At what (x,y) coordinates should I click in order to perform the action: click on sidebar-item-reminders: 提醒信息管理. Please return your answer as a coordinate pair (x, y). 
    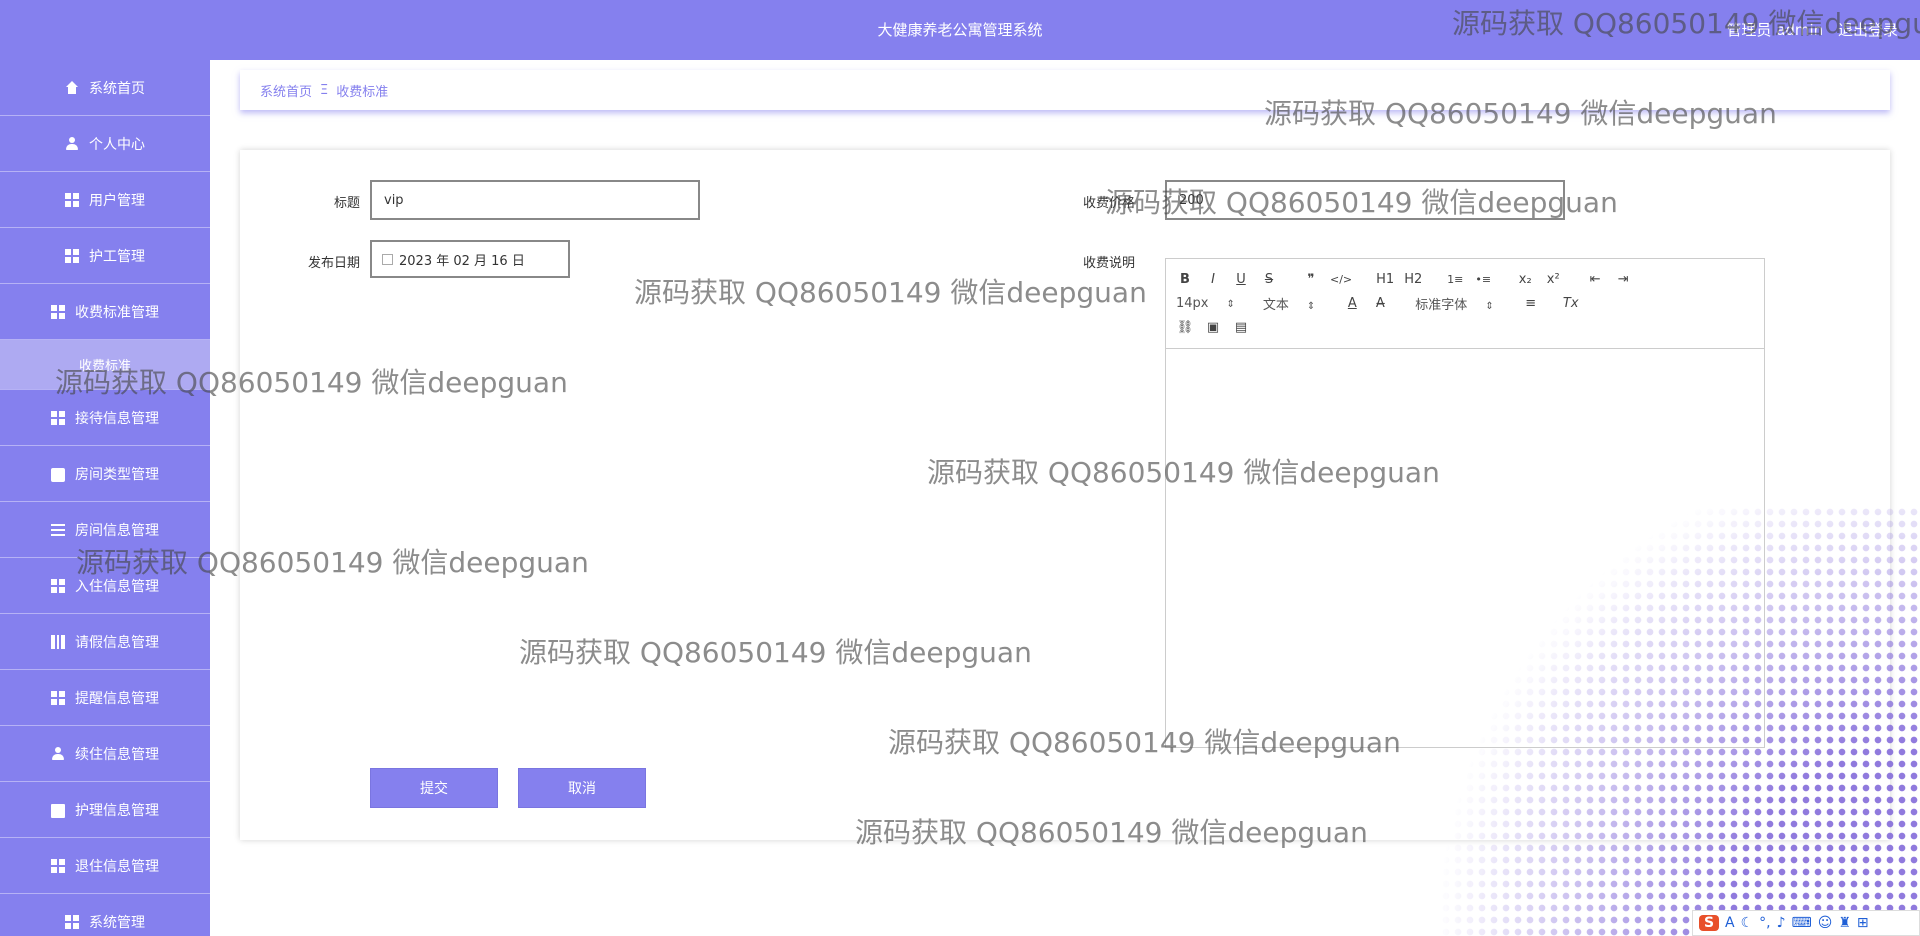
    Looking at the image, I should click on (105, 698).